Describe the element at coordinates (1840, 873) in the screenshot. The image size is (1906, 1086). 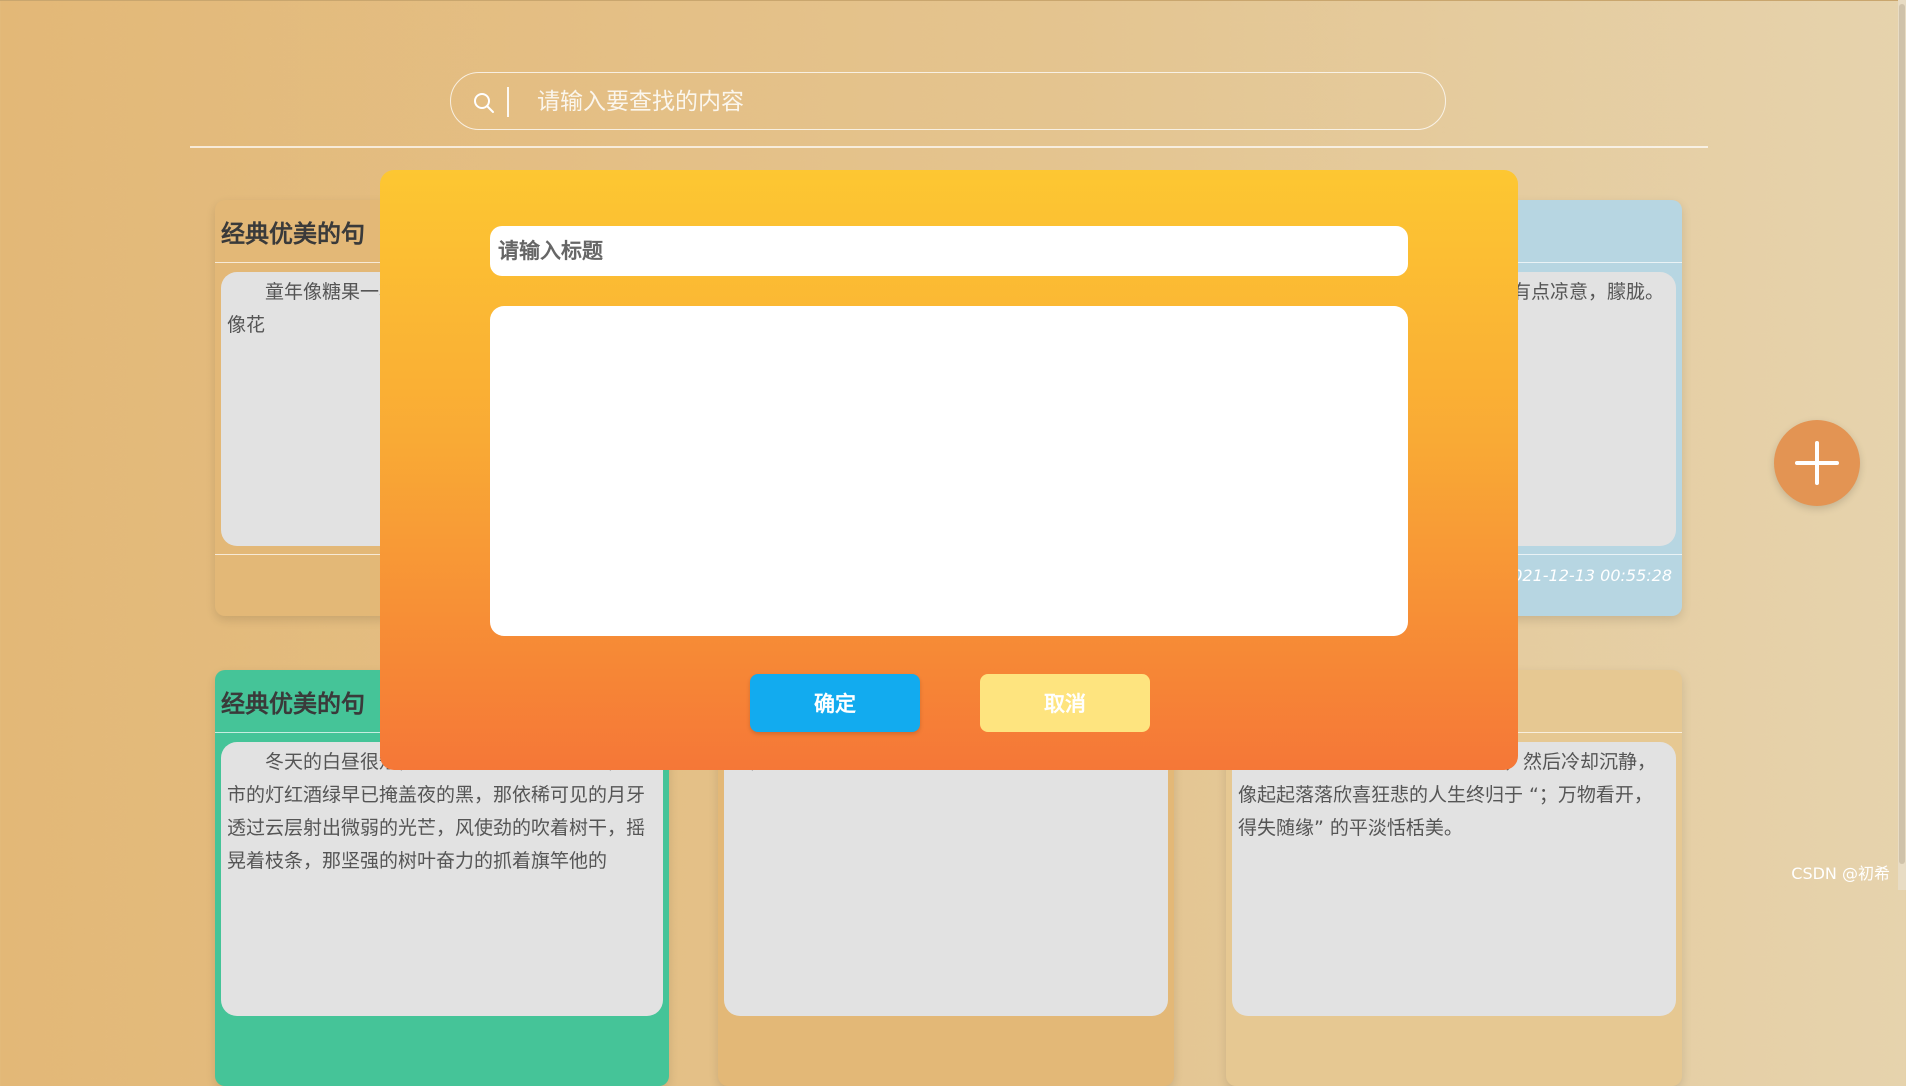
I see `watermark: CSDN @初希` at that location.